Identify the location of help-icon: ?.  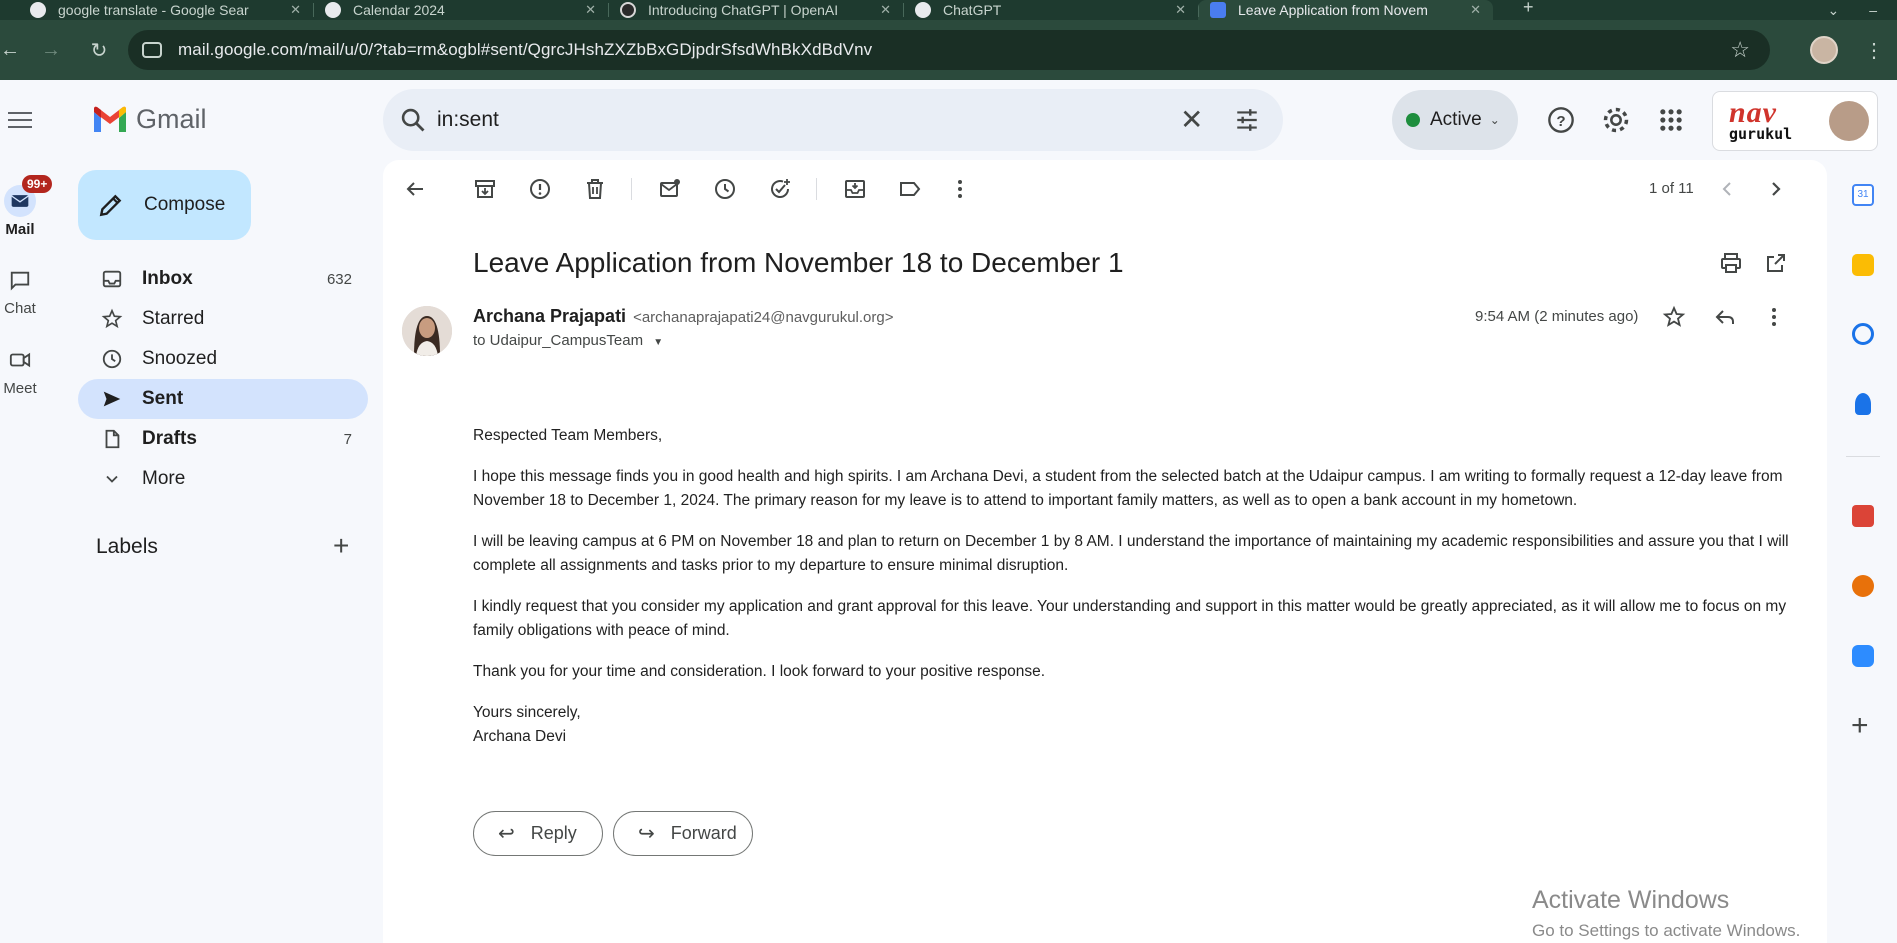
(1561, 120).